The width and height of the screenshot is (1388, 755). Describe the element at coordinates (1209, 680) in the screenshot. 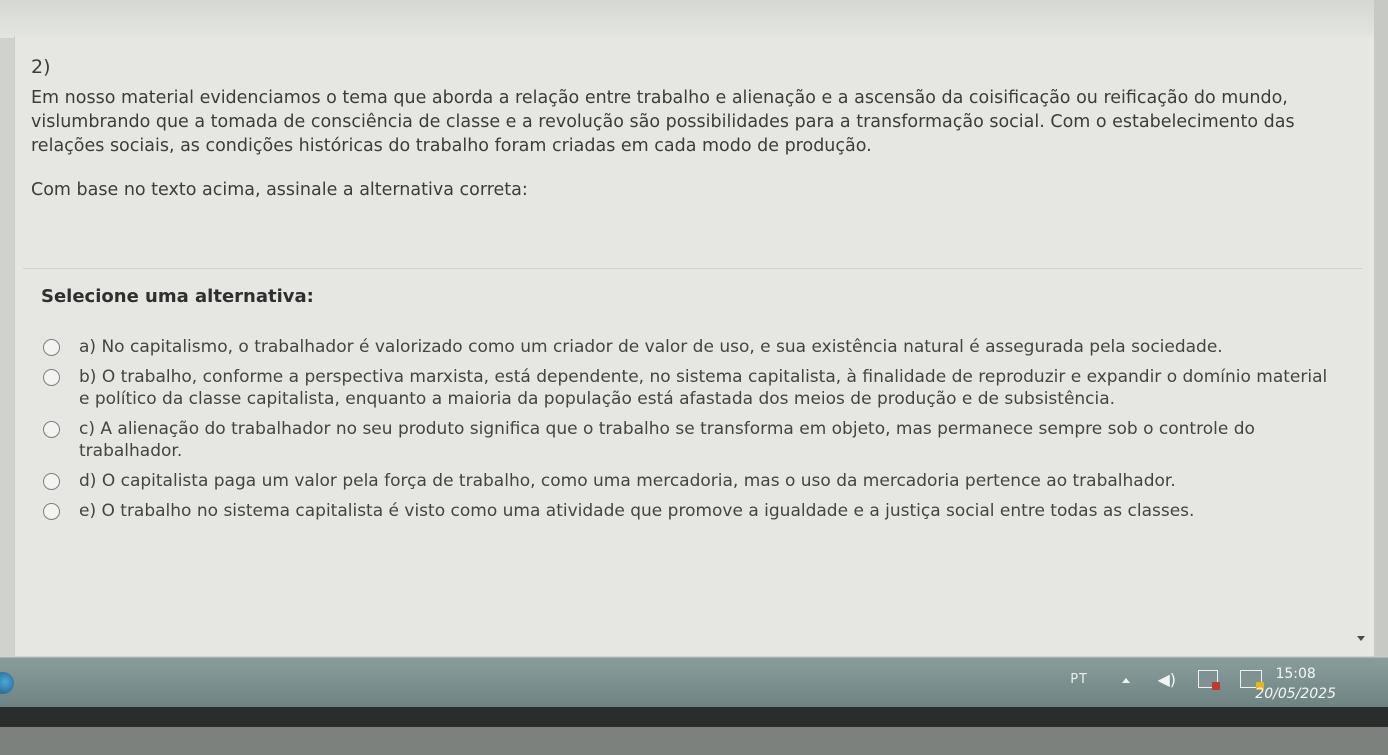

I see `flag-icon` at that location.